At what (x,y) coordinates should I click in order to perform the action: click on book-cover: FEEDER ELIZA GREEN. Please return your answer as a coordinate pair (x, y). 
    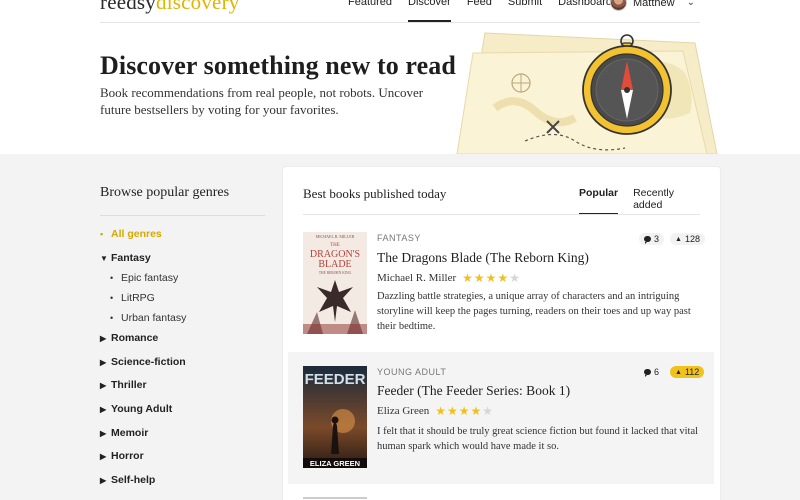
    Looking at the image, I should click on (335, 417).